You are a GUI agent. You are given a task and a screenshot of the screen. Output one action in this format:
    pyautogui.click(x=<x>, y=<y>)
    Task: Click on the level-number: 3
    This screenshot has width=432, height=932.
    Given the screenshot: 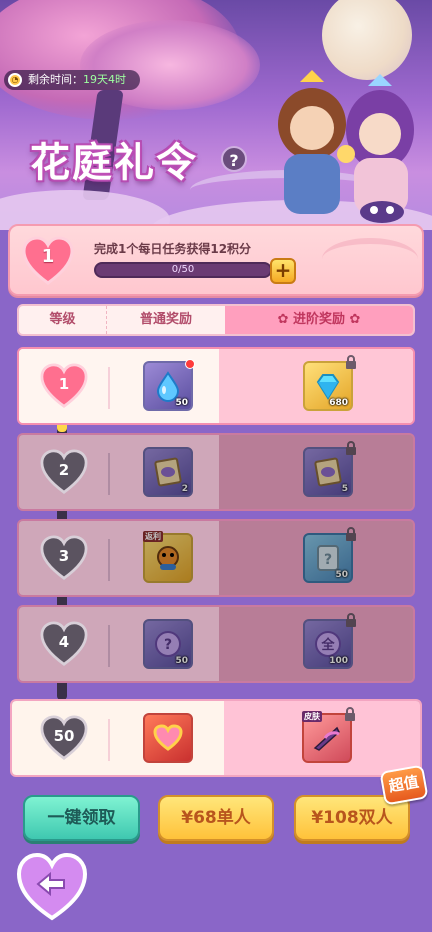 What is the action you would take?
    pyautogui.click(x=64, y=556)
    